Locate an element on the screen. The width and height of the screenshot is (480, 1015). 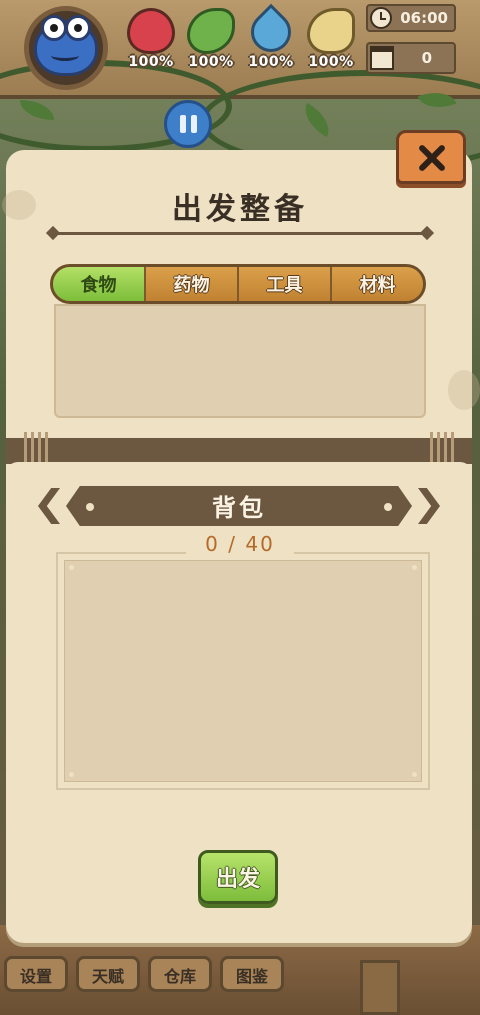
health-value: 100% is located at coordinates (151, 62).